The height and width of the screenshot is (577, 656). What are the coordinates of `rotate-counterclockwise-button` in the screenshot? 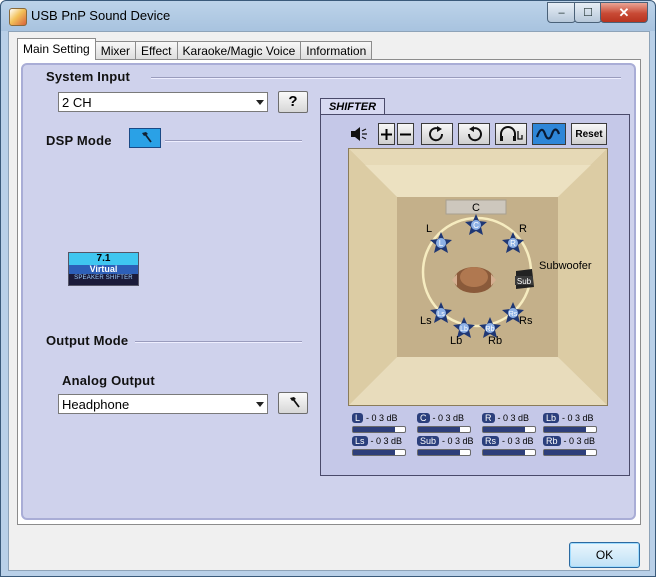 It's located at (474, 134).